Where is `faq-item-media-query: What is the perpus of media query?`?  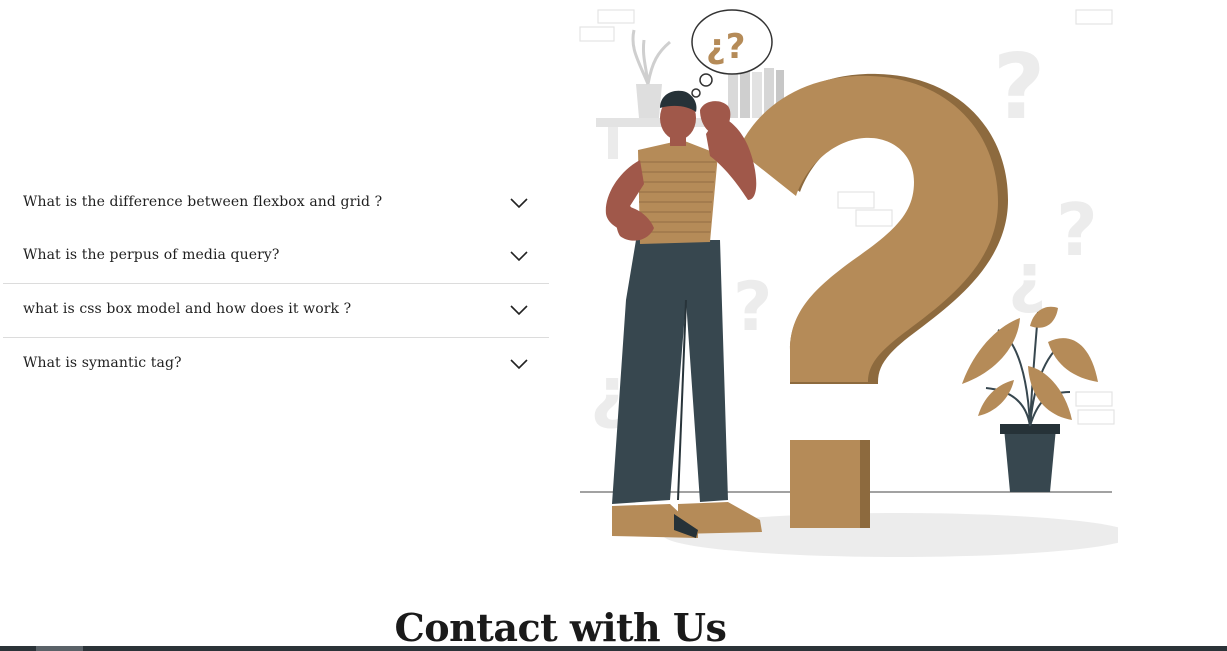 faq-item-media-query: What is the perpus of media query? is located at coordinates (276, 256).